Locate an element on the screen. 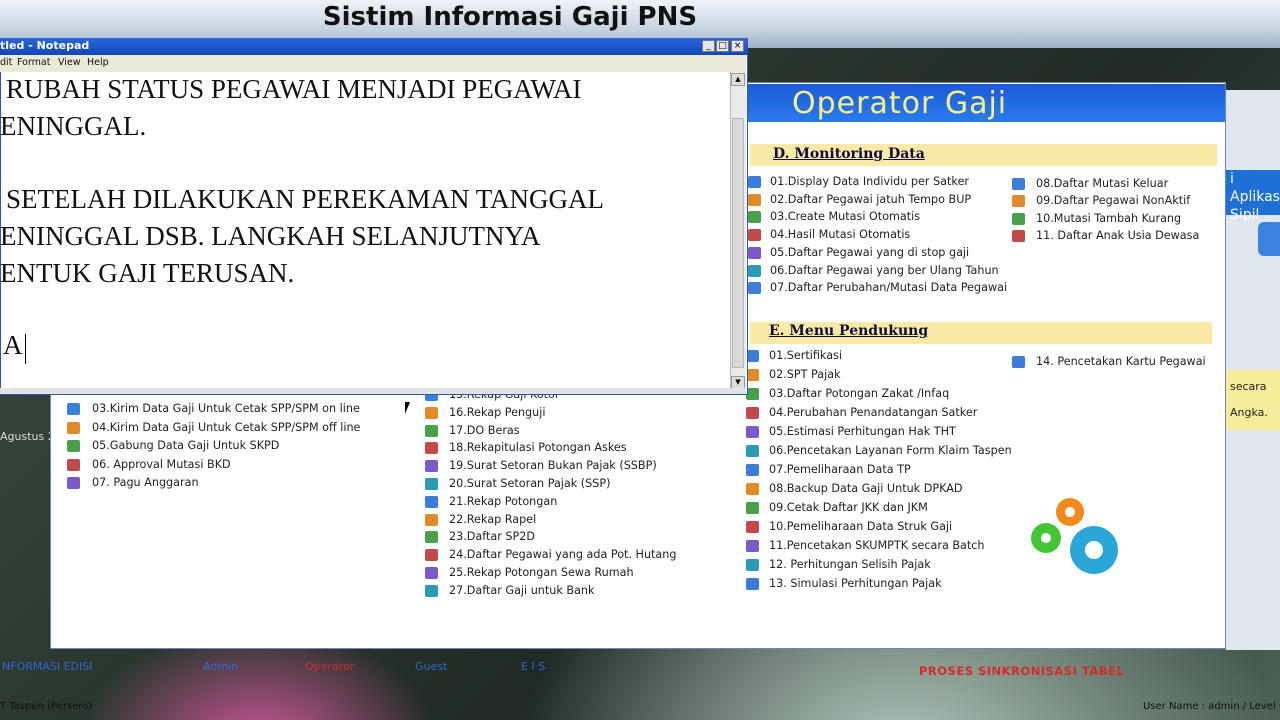 The image size is (1280, 720). menu-item: 21.Rekap Potongan is located at coordinates (503, 501).